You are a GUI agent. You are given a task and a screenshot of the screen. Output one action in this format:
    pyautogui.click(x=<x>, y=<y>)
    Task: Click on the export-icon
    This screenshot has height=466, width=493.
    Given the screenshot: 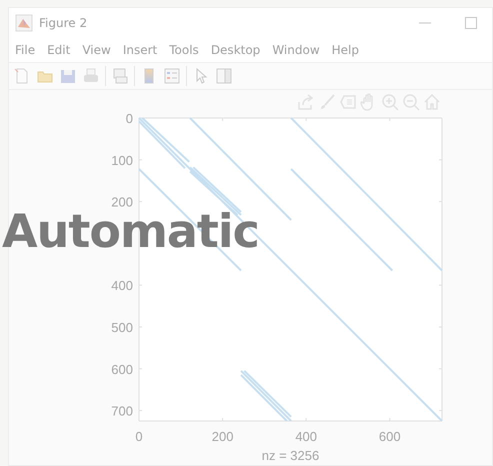 What is the action you would take?
    pyautogui.click(x=306, y=102)
    